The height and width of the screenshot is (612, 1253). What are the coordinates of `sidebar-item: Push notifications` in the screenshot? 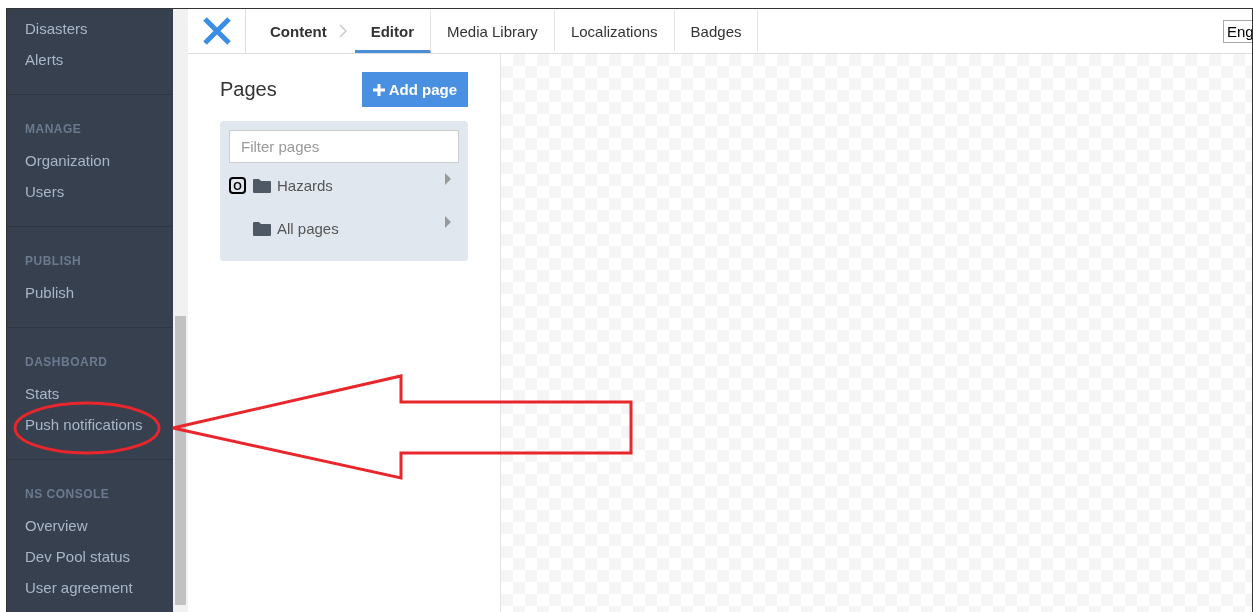 It's located at (90, 424).